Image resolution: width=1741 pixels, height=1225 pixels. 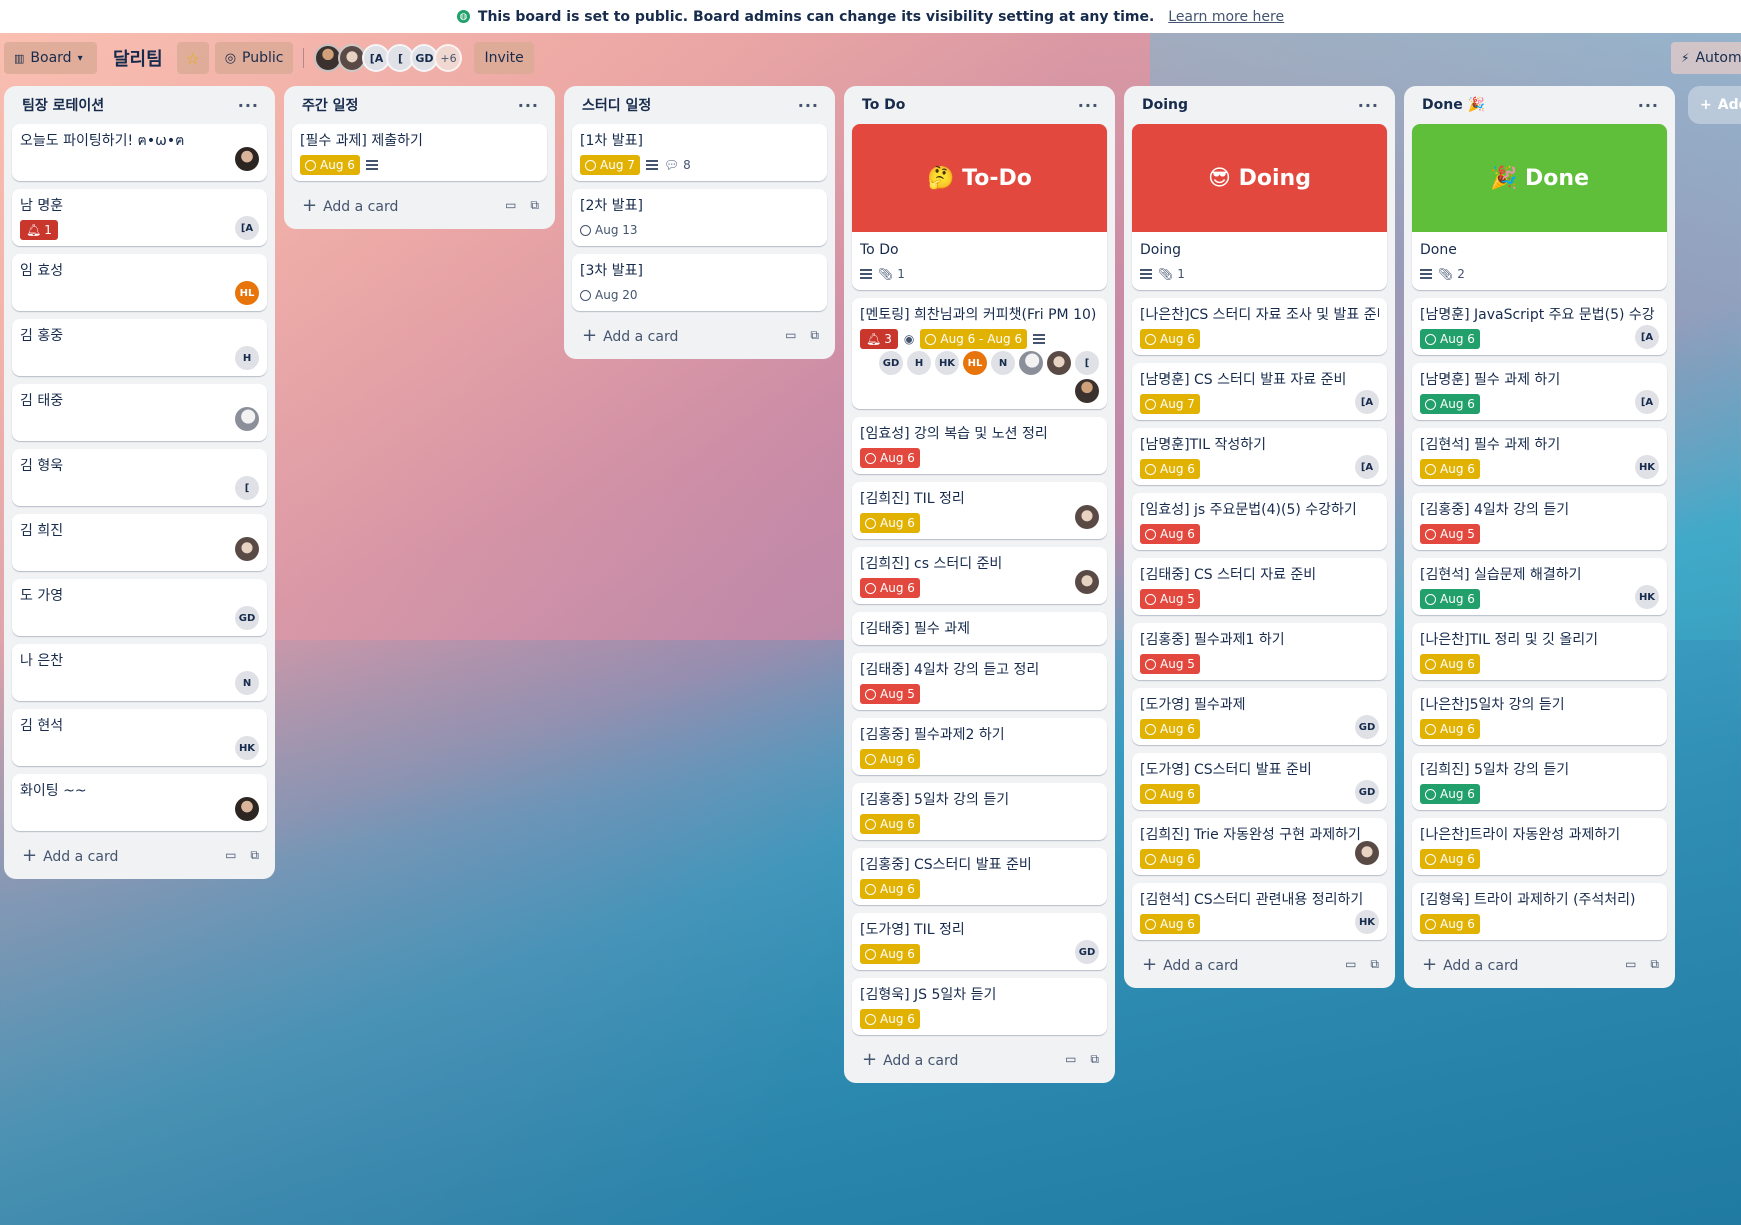 What do you see at coordinates (139, 217) in the screenshot?
I see `card: 남 명훈 🔔︎ 1 [A` at bounding box center [139, 217].